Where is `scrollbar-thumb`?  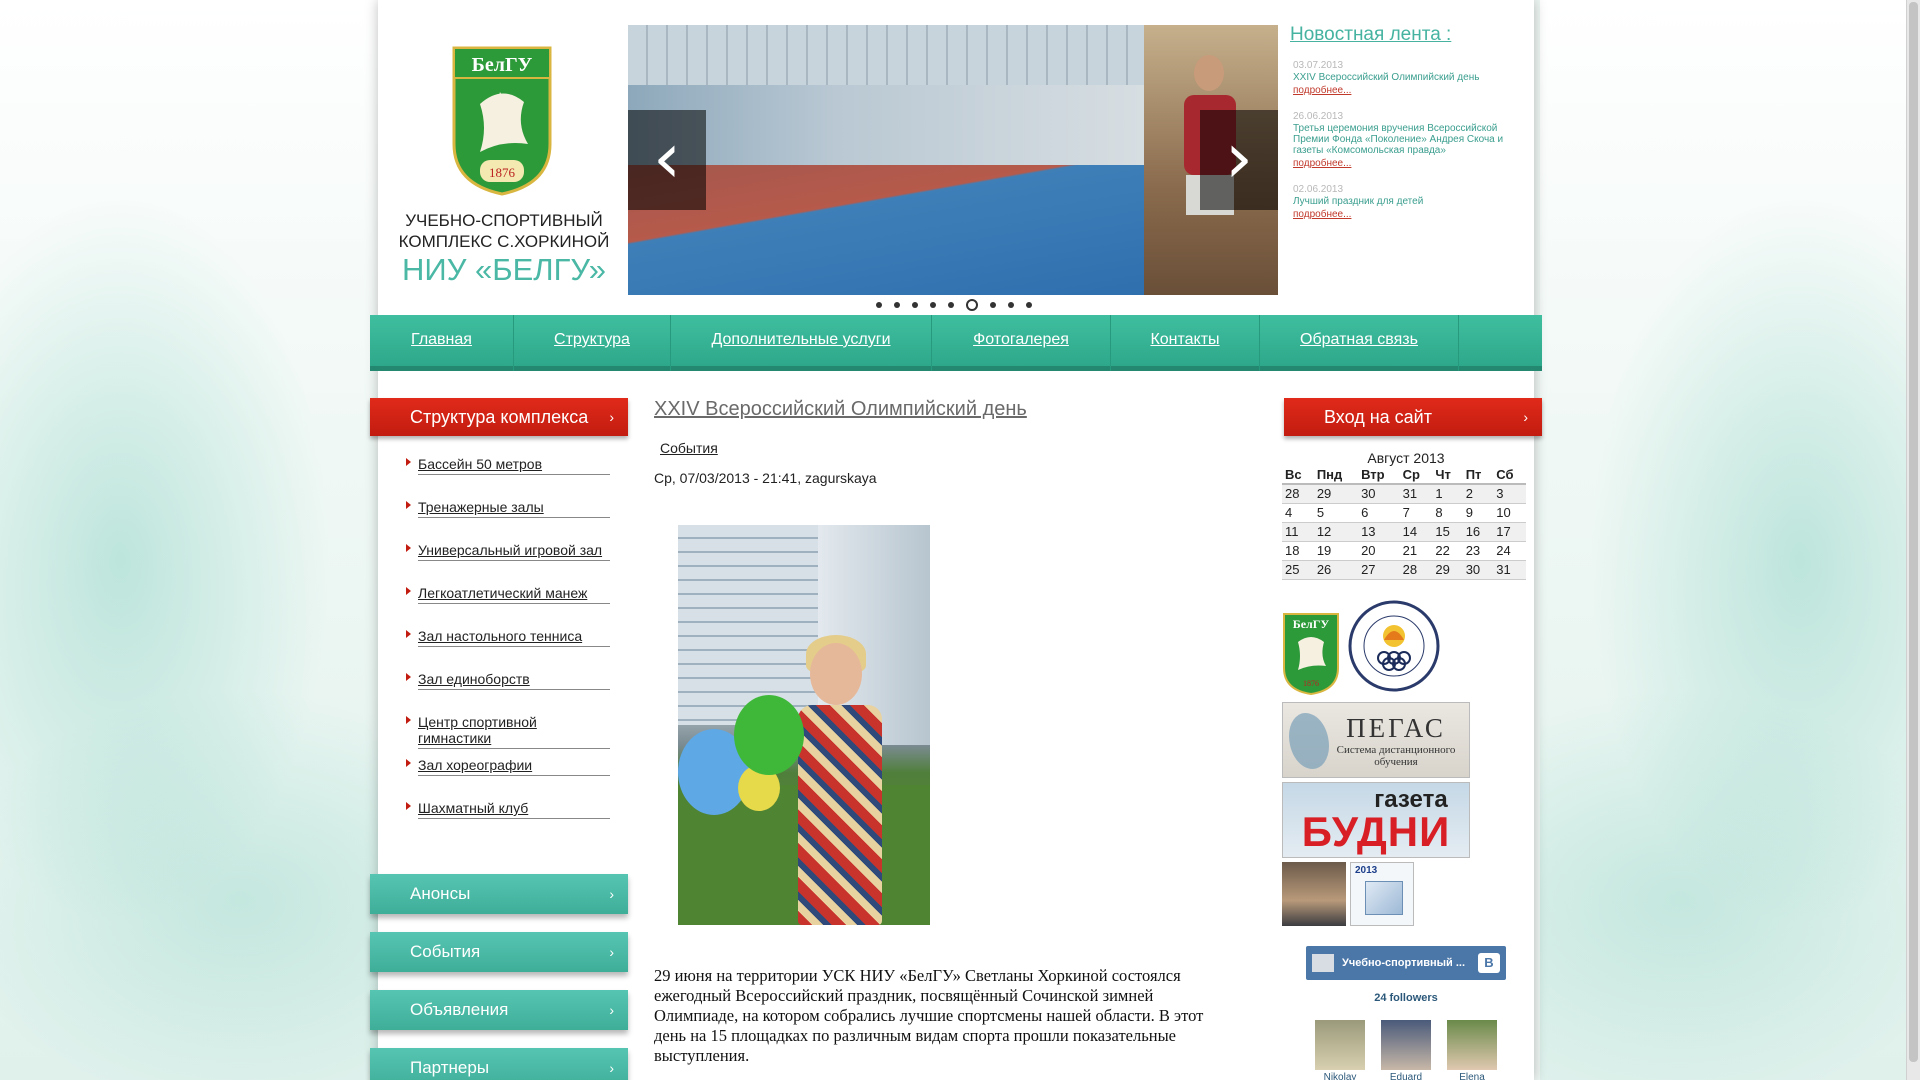
scrollbar-thumb is located at coordinates (1913, 532).